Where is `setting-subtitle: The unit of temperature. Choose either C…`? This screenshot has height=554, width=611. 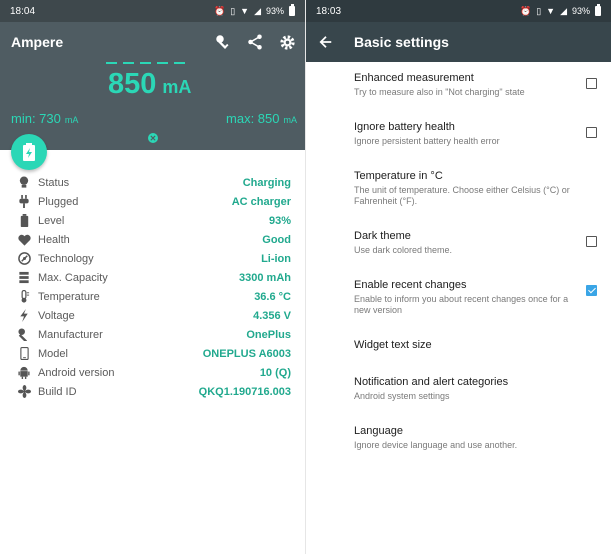 setting-subtitle: The unit of temperature. Choose either C… is located at coordinates (462, 195).